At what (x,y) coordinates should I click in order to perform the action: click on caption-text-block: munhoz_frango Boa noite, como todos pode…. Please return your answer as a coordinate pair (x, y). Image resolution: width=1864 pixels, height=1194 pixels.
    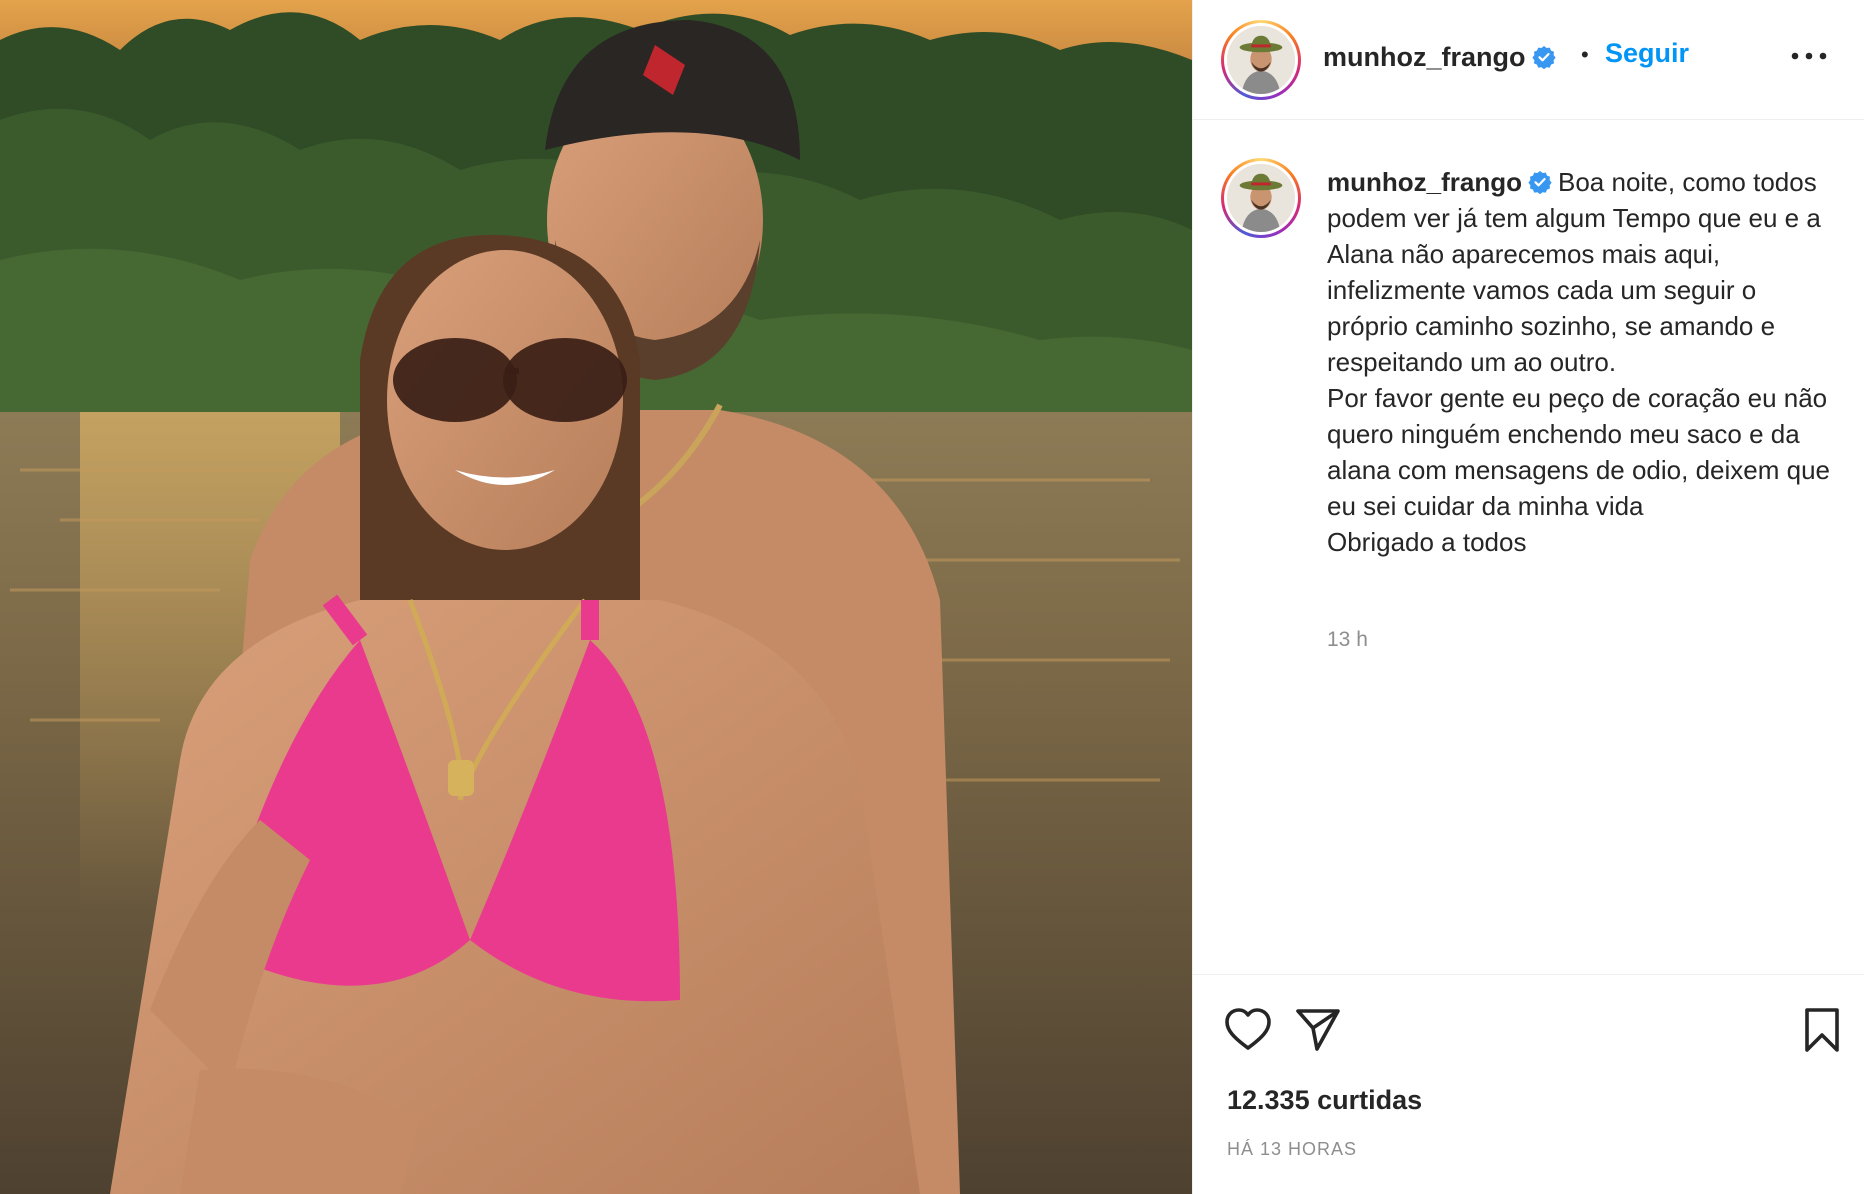
    Looking at the image, I should click on (1582, 362).